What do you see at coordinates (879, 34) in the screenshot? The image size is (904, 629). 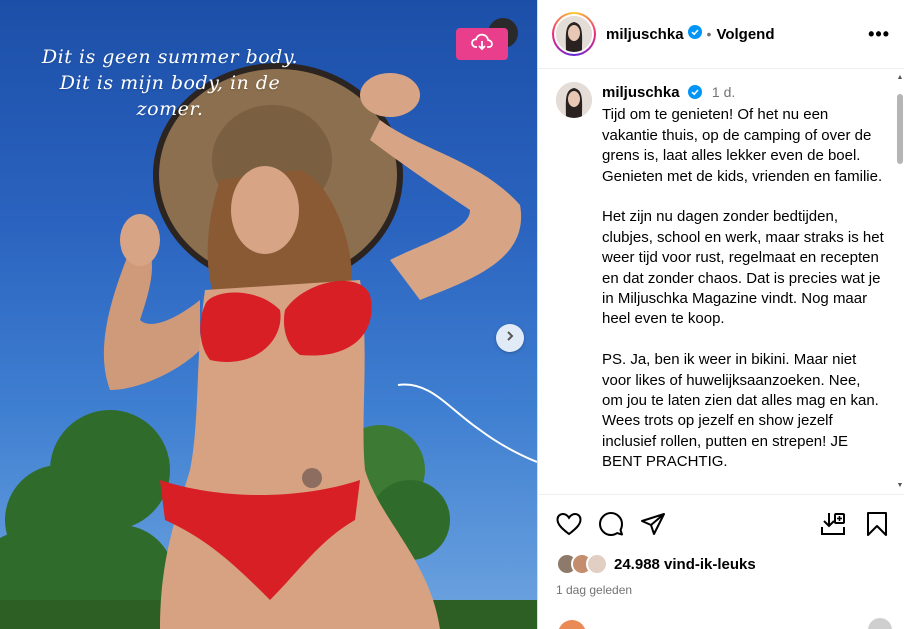 I see `more-options-button: •••` at bounding box center [879, 34].